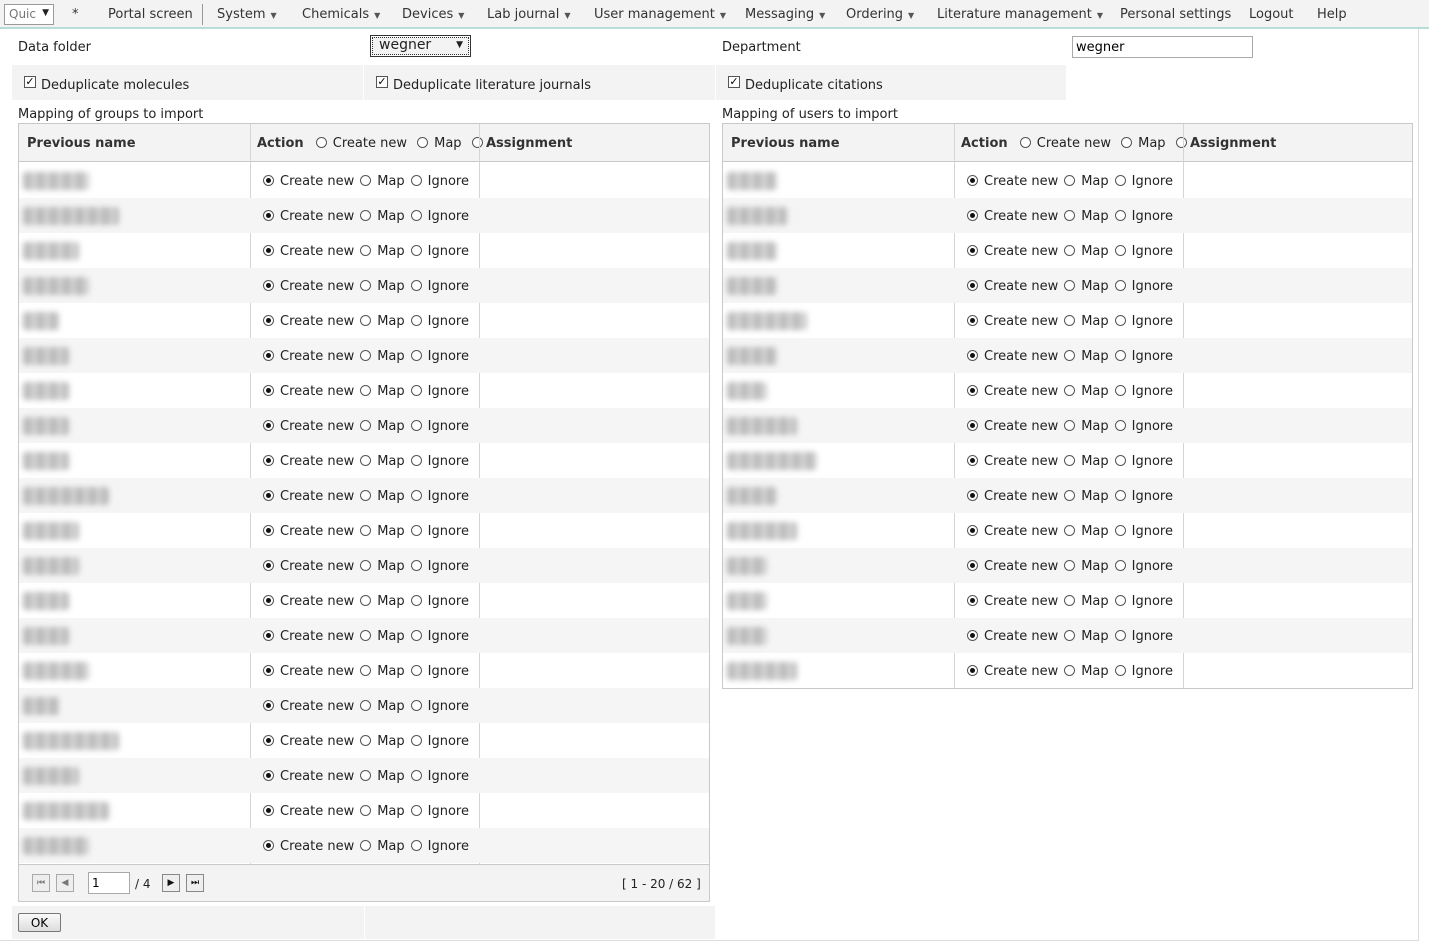  I want to click on menu-item-2: System ▼, so click(247, 14).